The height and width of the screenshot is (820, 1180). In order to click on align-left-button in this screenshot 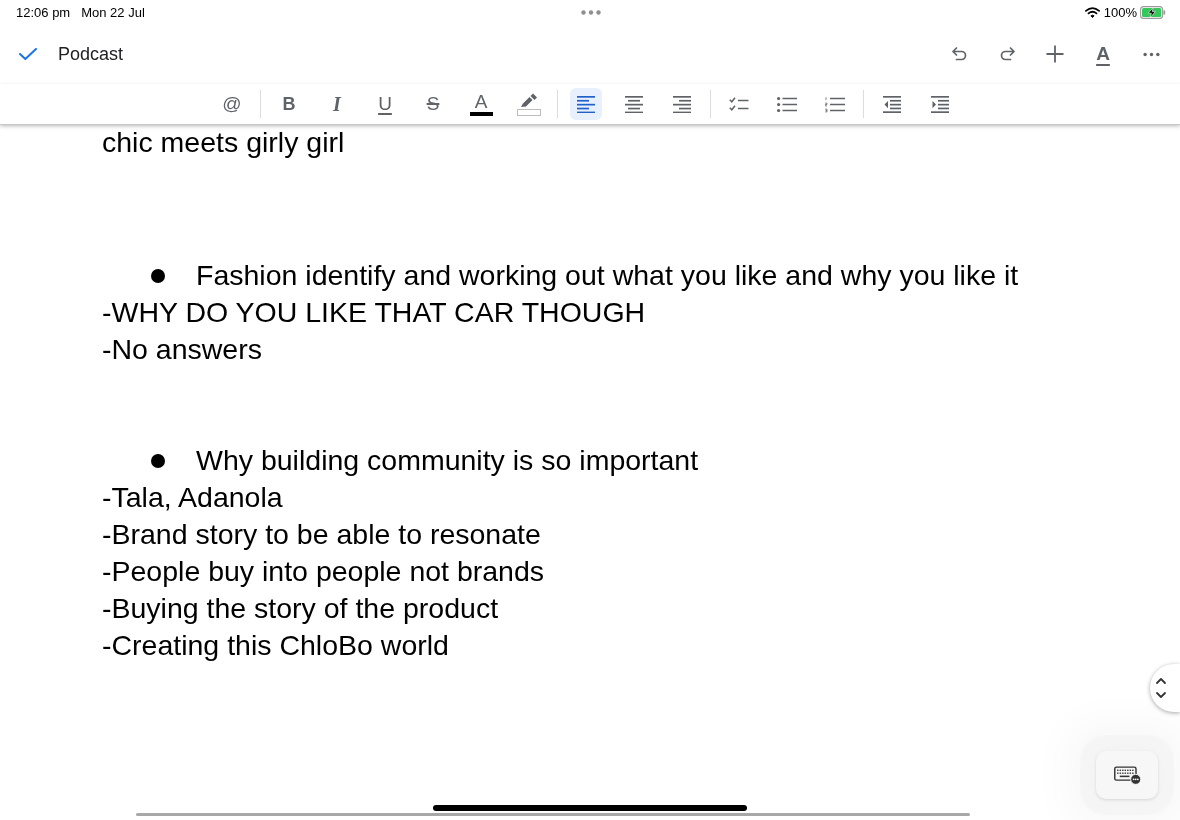, I will do `click(586, 104)`.